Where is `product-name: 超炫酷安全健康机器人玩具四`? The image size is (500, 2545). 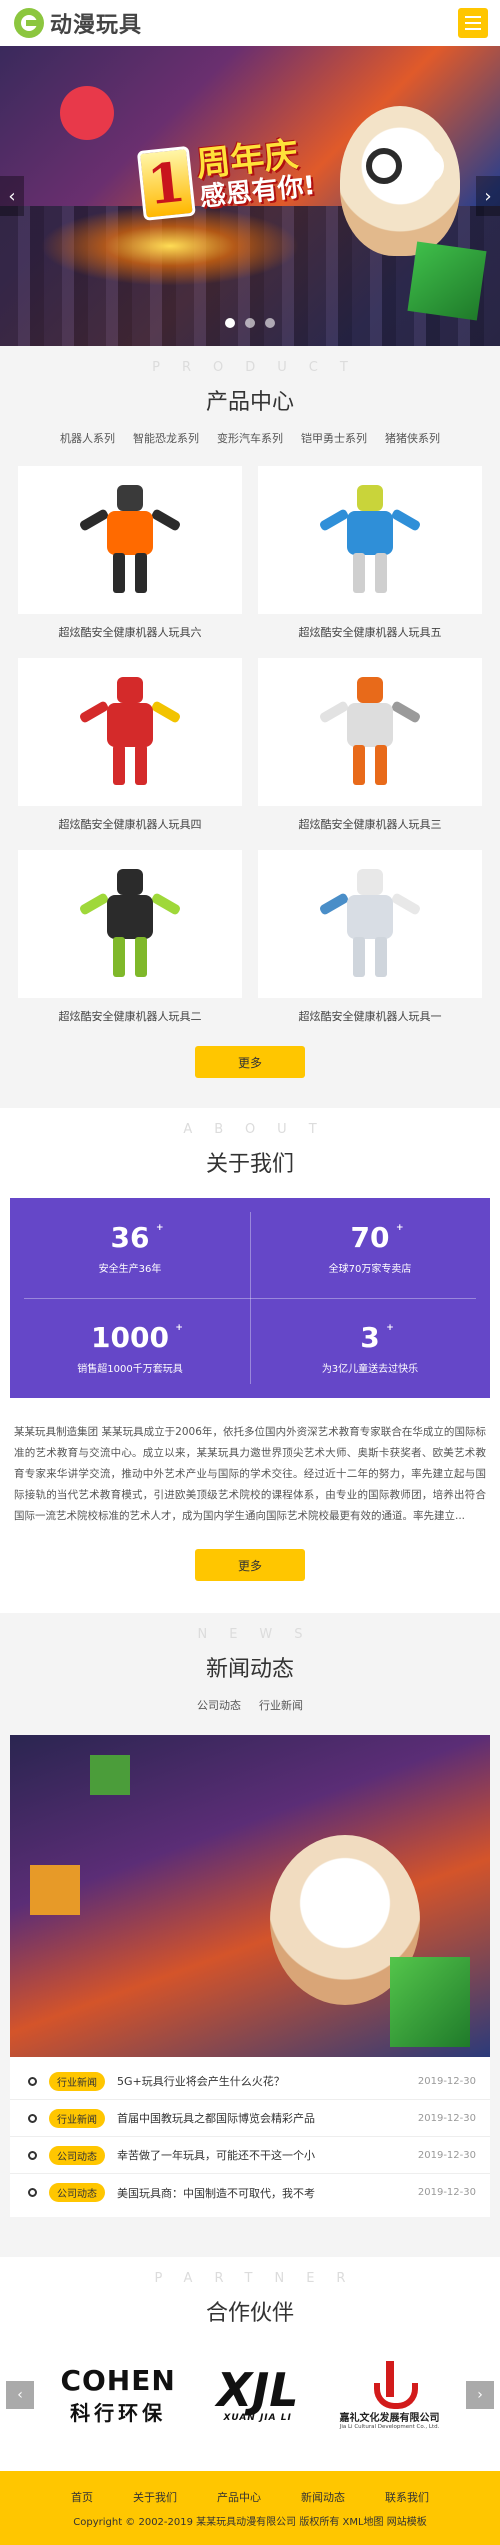 product-name: 超炫酷安全健康机器人玩具四 is located at coordinates (130, 824).